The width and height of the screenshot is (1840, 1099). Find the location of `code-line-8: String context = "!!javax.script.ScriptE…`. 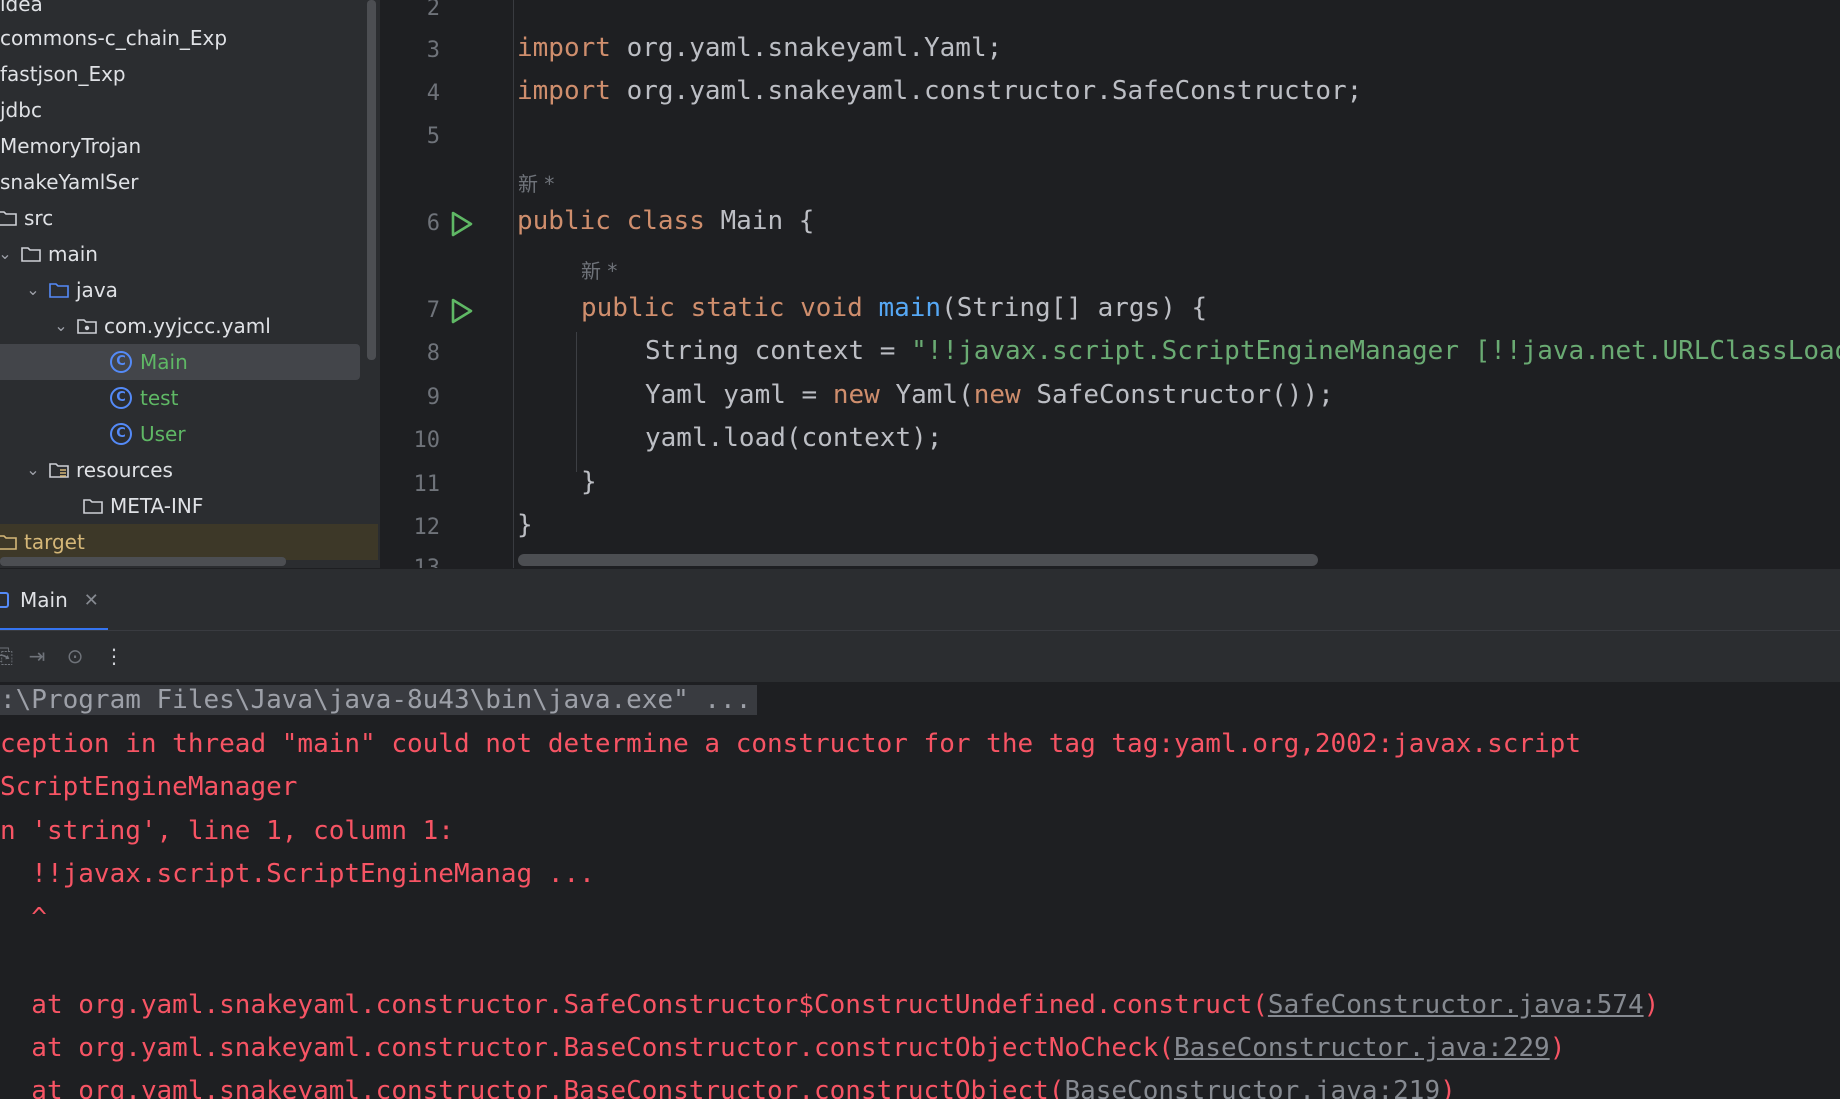

code-line-8: String context = "!!javax.script.ScriptE… is located at coordinates (1242, 351).